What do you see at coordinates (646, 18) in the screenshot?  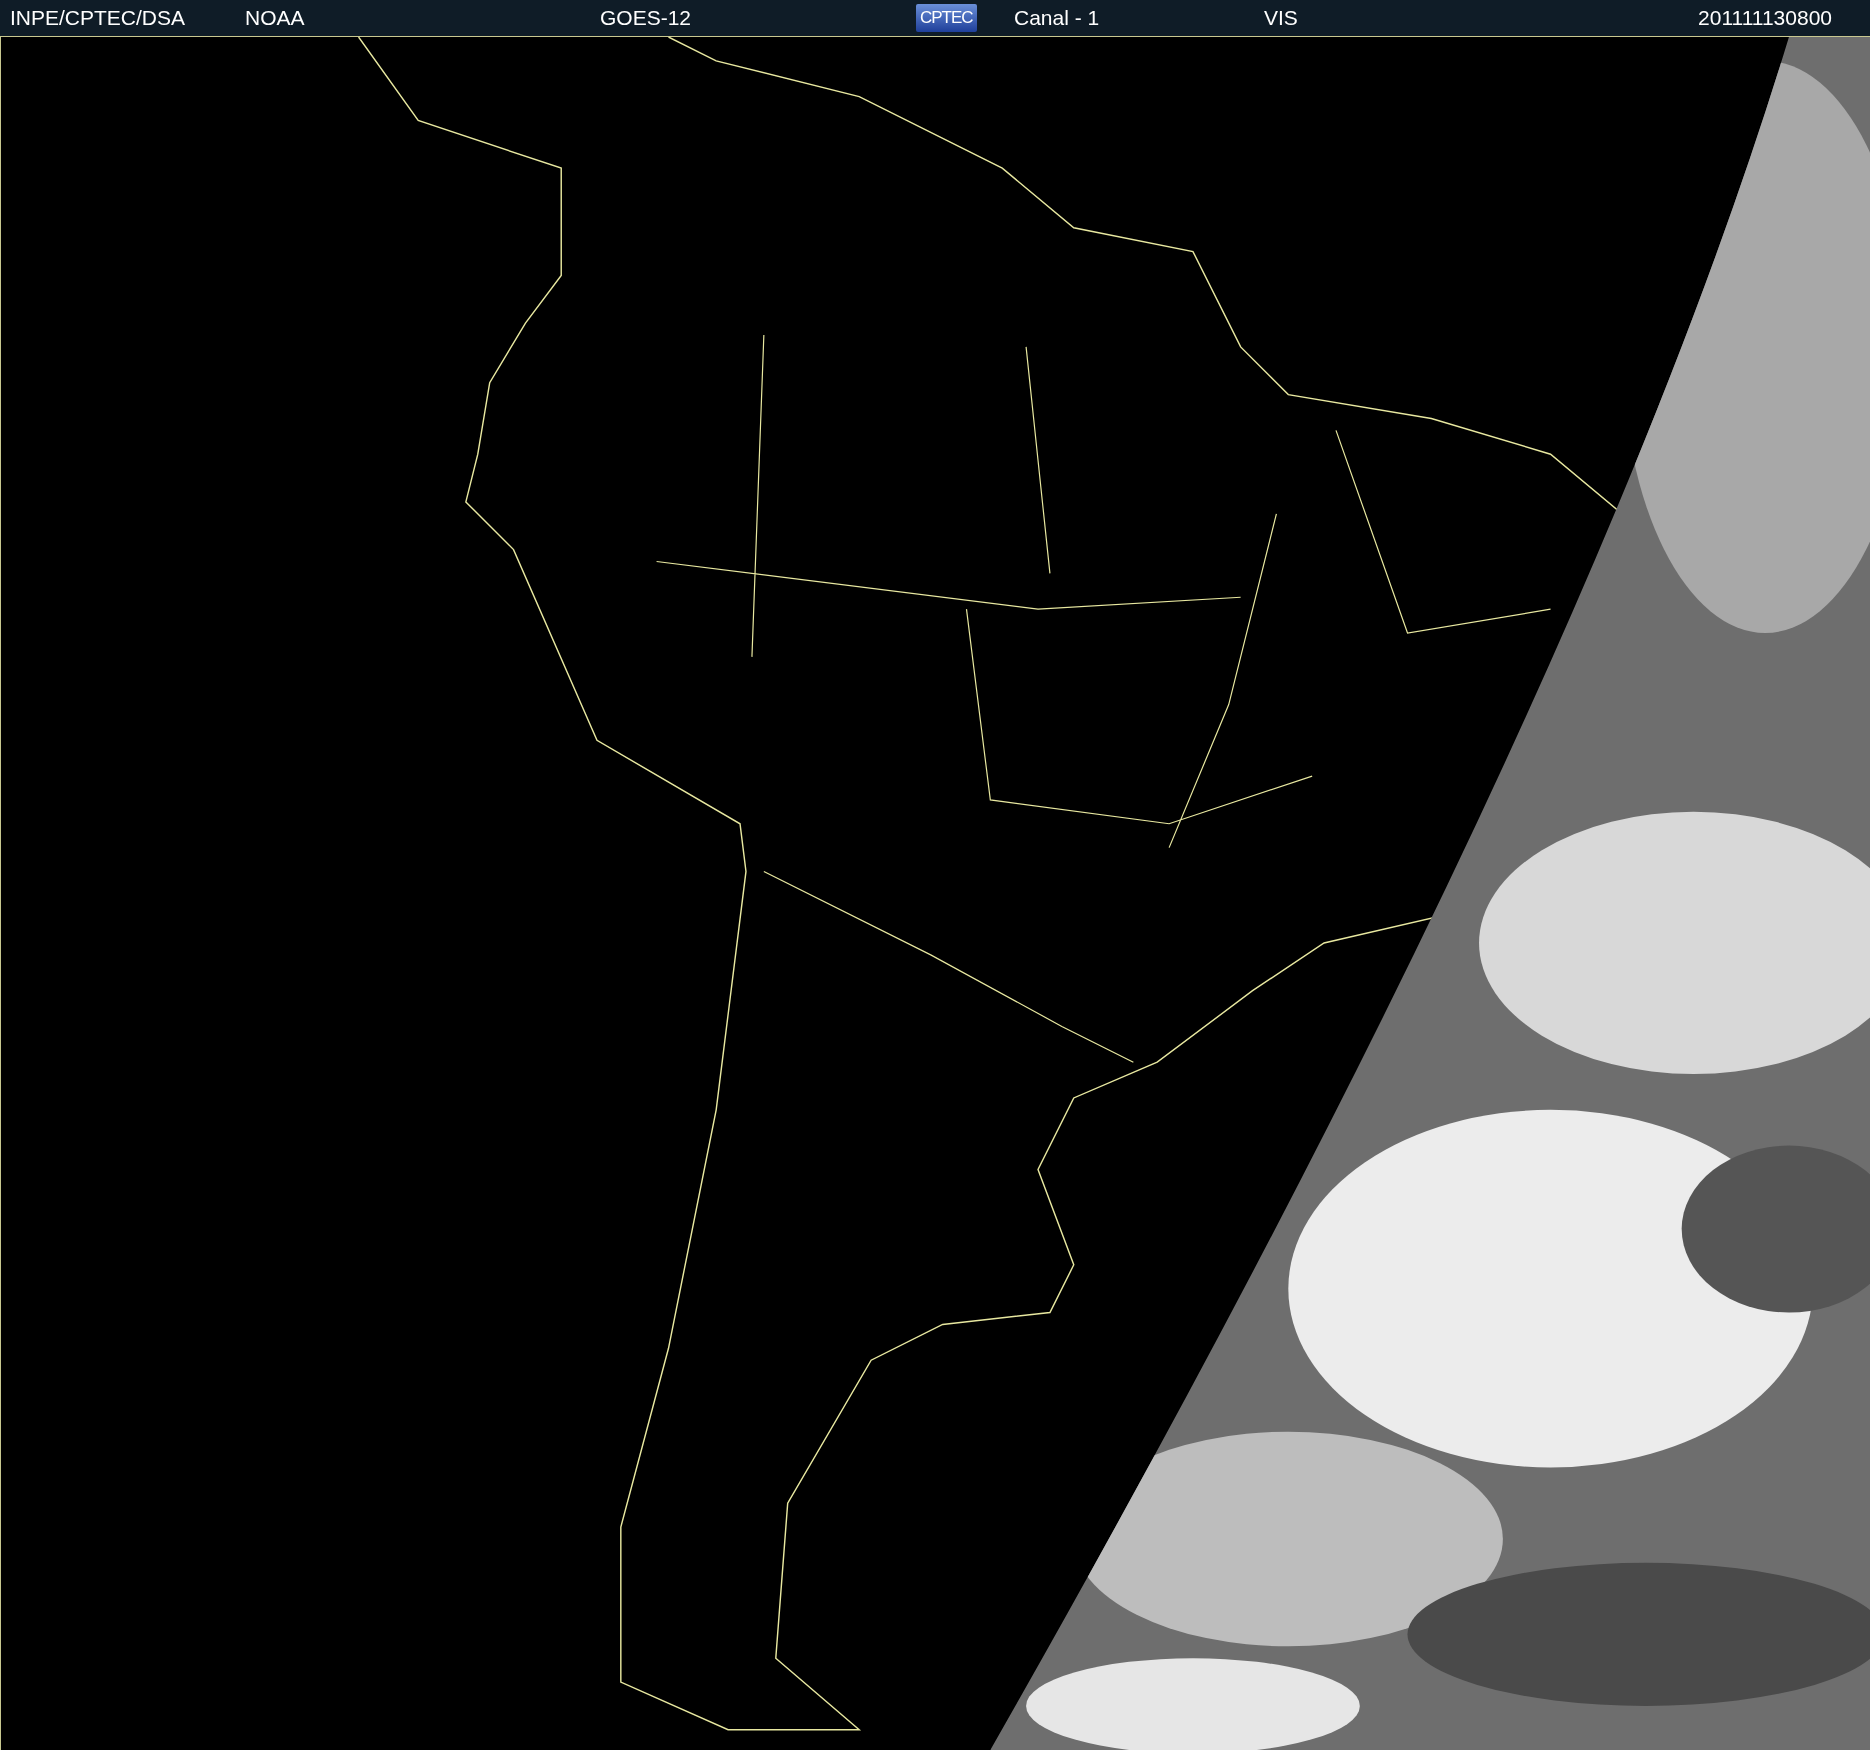 I see `satellite-label: GOES-12` at bounding box center [646, 18].